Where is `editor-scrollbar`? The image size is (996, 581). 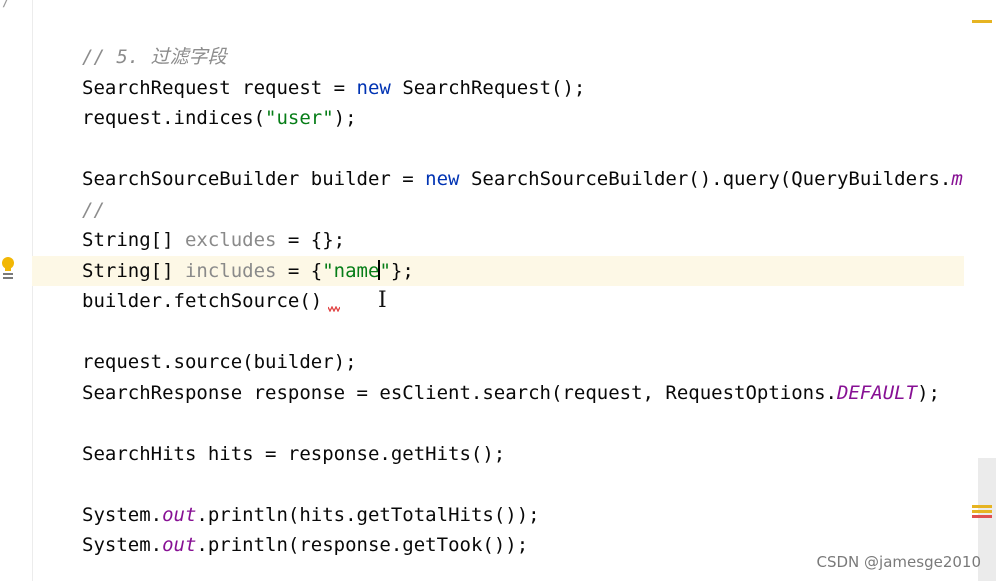
editor-scrollbar is located at coordinates (980, 290).